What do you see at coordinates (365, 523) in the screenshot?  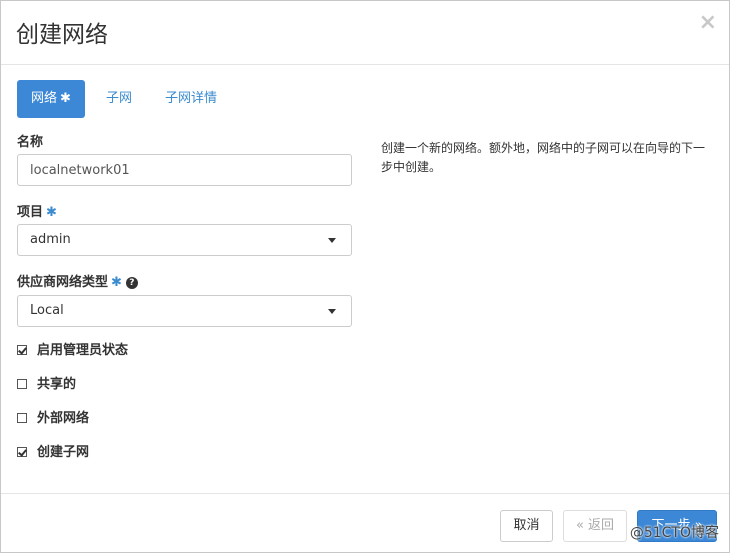 I see `dialog-footer: 取消 « 返回 下一步 »` at bounding box center [365, 523].